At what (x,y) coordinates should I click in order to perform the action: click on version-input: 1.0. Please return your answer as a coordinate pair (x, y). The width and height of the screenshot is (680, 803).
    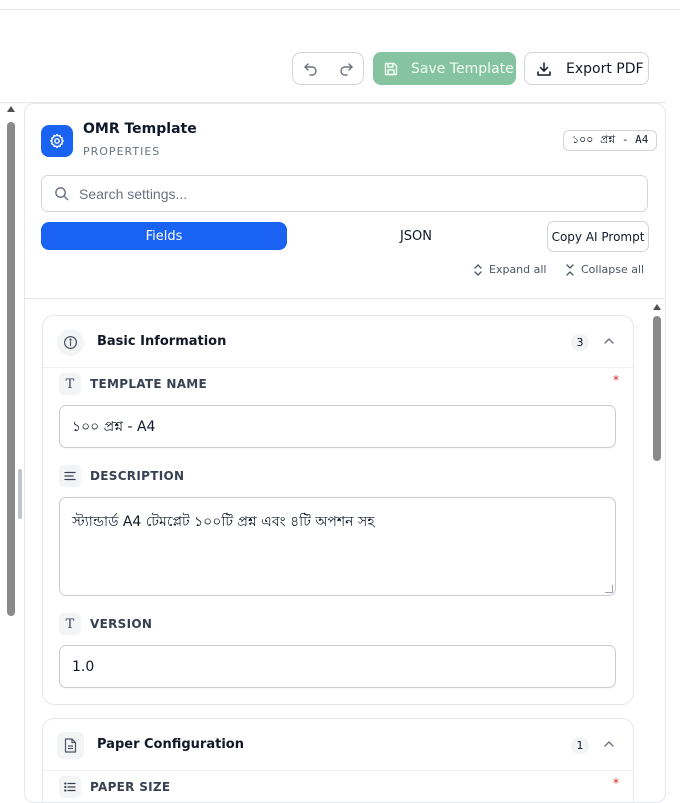
    Looking at the image, I should click on (337, 666).